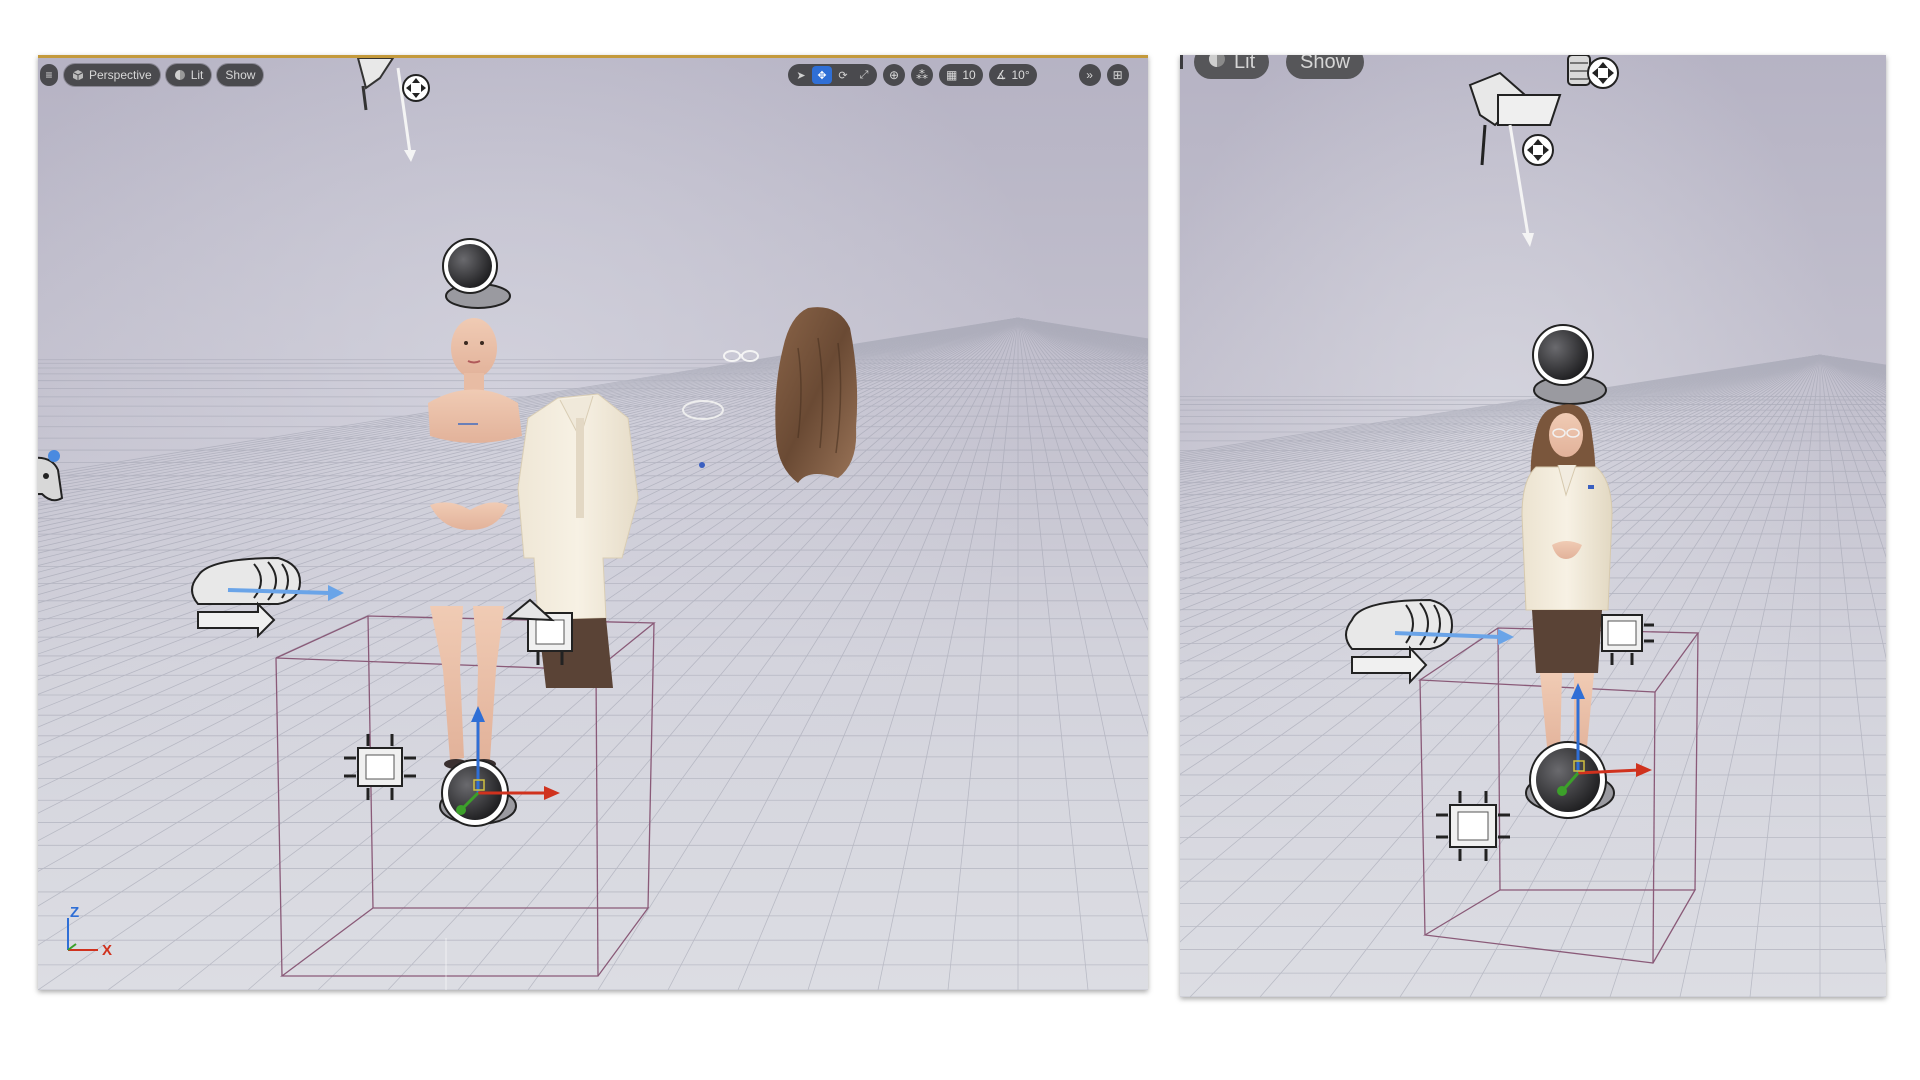 Image resolution: width=1920 pixels, height=1080 pixels. I want to click on grid-icon: ▦, so click(952, 75).